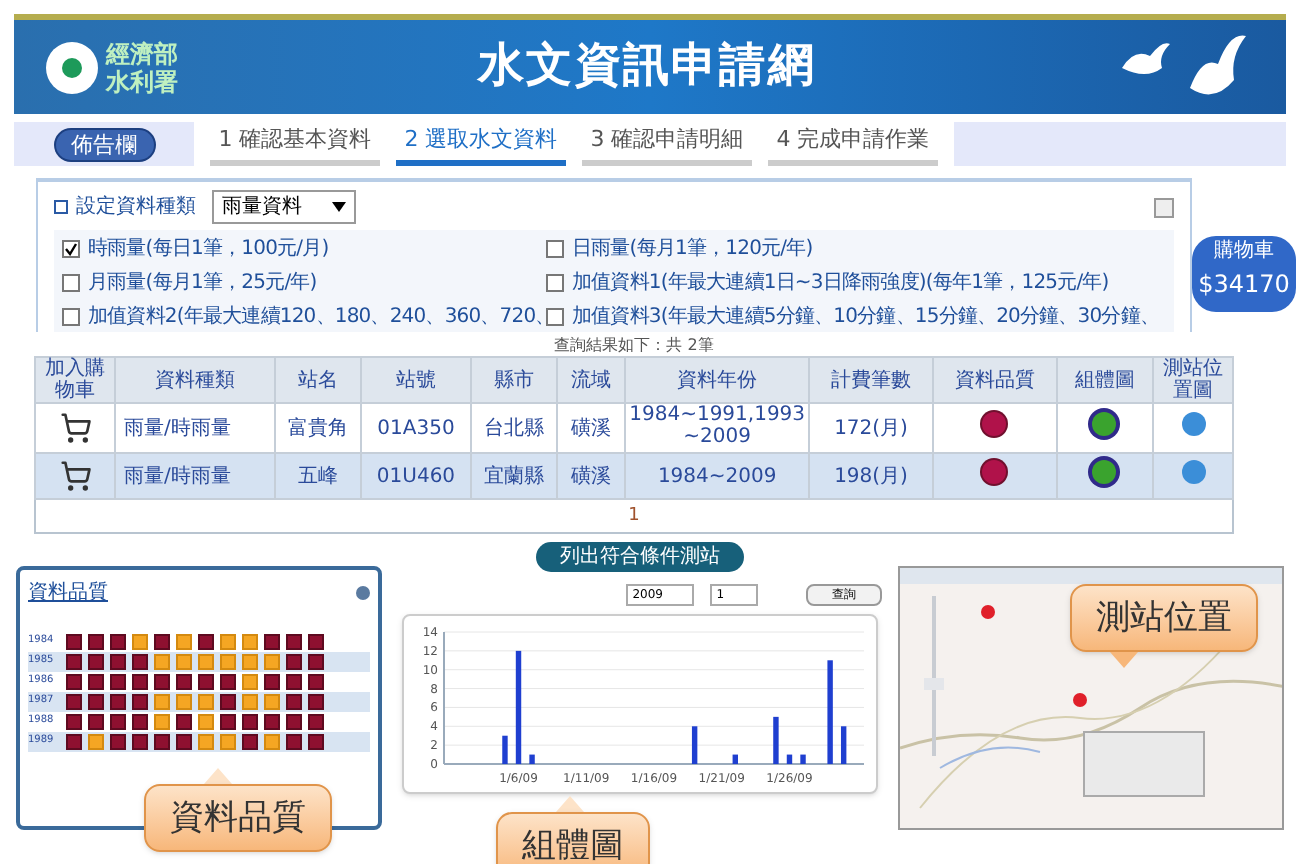 The height and width of the screenshot is (864, 1300). I want to click on collapse-icon, so click(1164, 207).